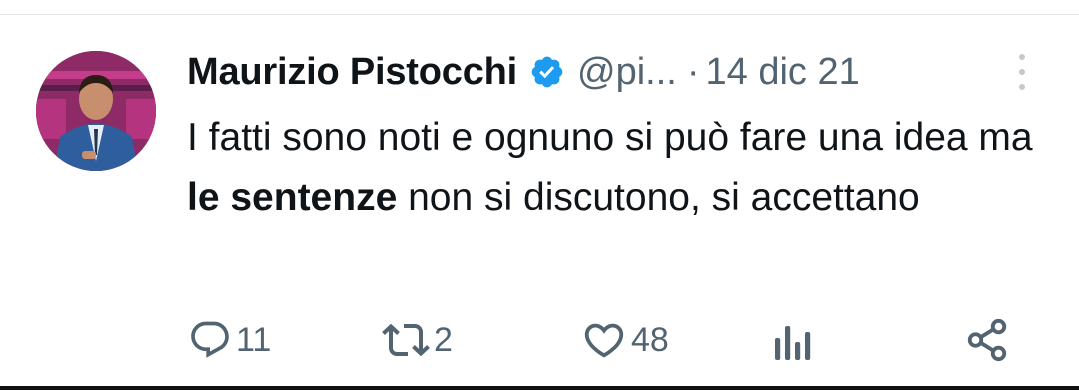  I want to click on avatar, so click(96, 111).